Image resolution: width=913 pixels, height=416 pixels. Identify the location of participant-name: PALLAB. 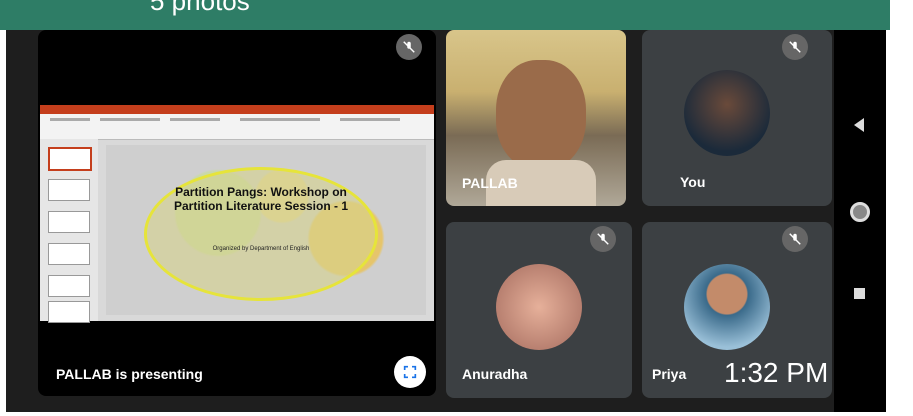
(490, 183).